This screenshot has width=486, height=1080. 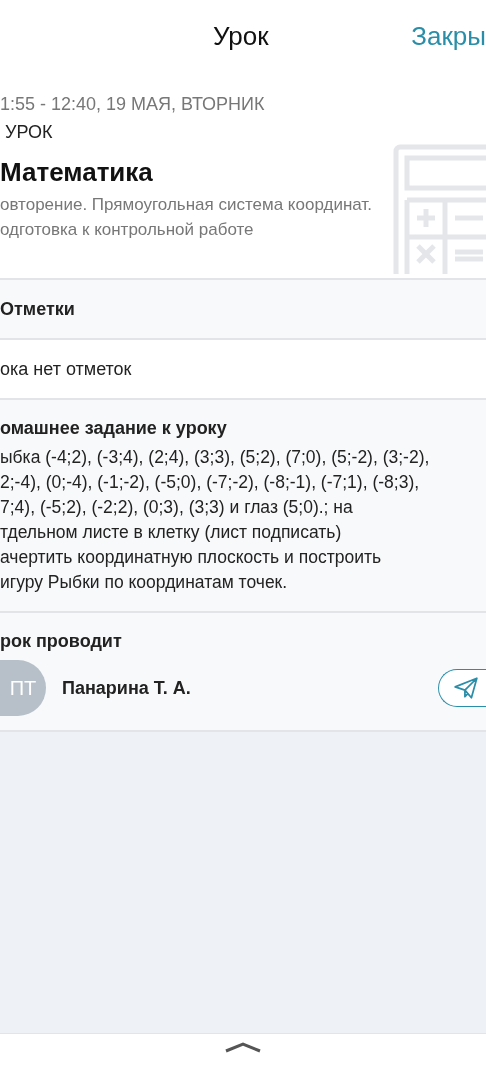 I want to click on lesson-topic: овторение. Прямоугольная система координат. одготовка к контрольной работе, so click(x=186, y=217).